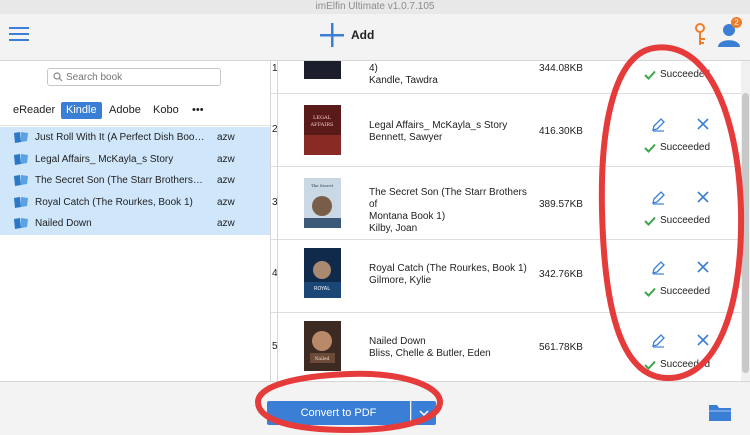 This screenshot has height=435, width=750. What do you see at coordinates (198, 110) in the screenshot?
I see `more-tabs-button: •••` at bounding box center [198, 110].